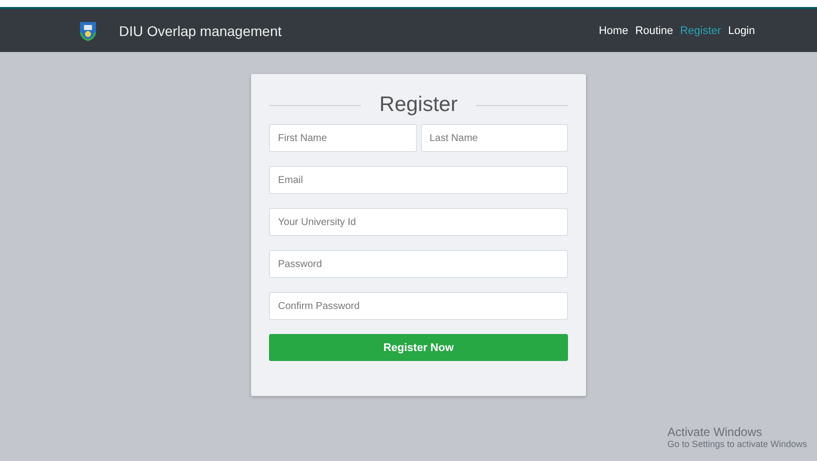 The height and width of the screenshot is (461, 817). Describe the element at coordinates (701, 30) in the screenshot. I see `nav-link: Register` at that location.